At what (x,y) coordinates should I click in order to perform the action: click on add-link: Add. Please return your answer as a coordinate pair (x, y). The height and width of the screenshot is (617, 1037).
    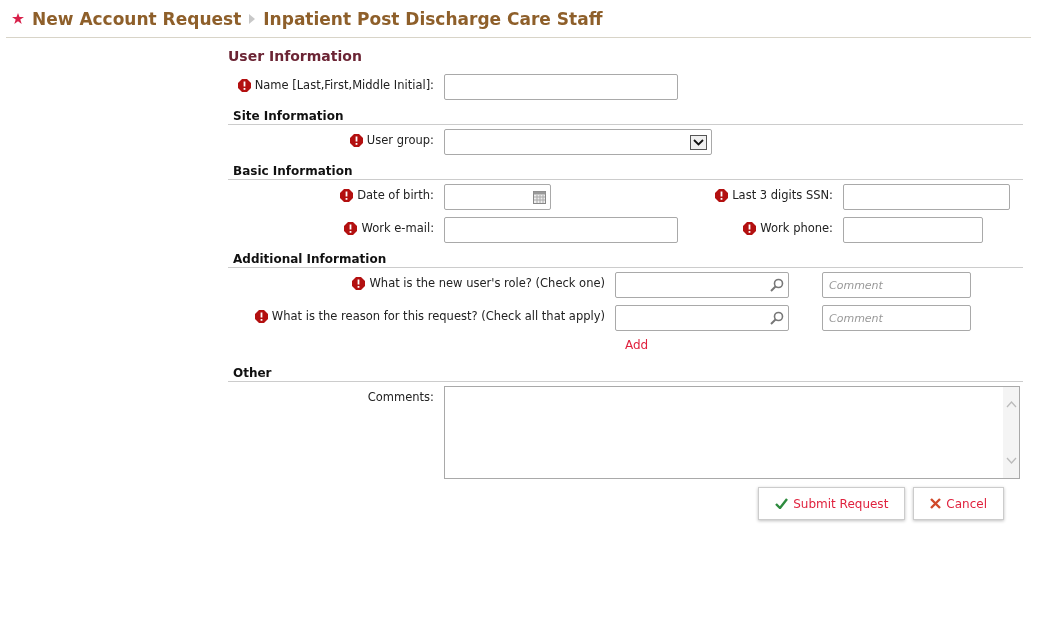
    Looking at the image, I should click on (637, 345).